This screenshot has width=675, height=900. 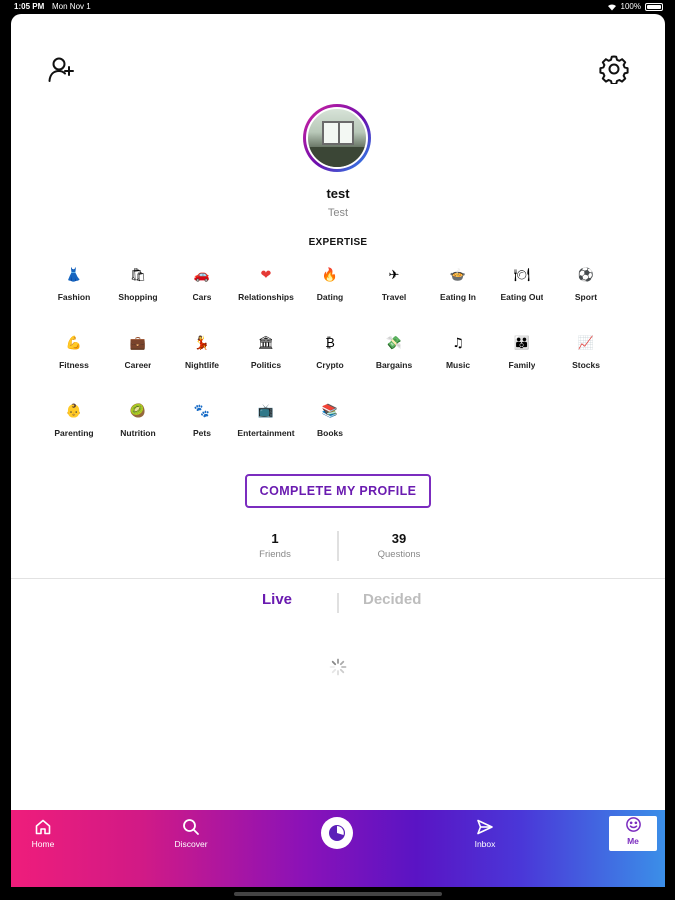 I want to click on expertise-label: Nightlife, so click(x=202, y=365).